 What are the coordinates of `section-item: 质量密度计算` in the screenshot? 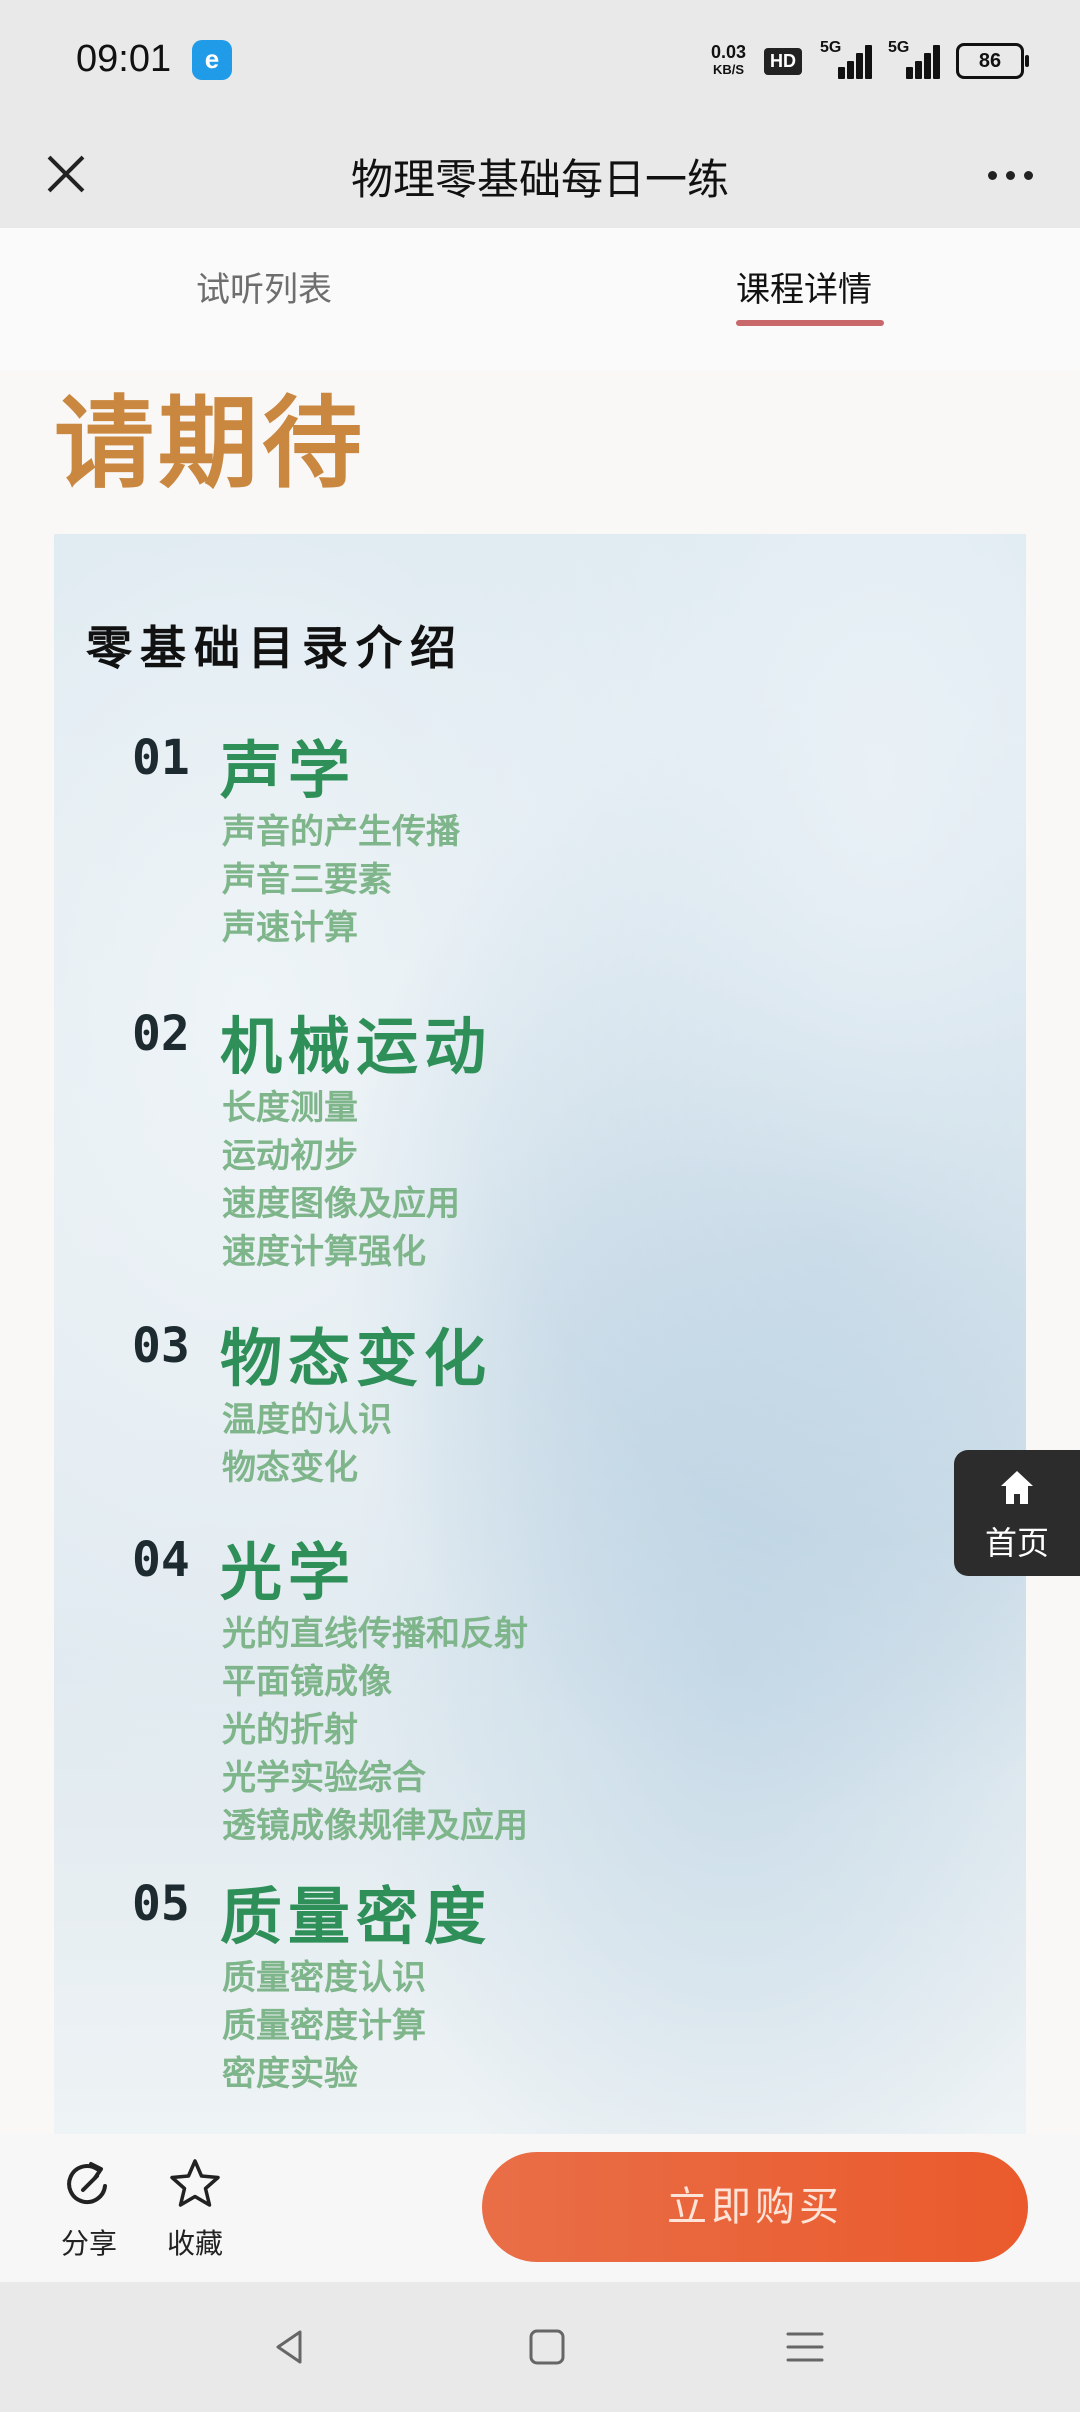 It's located at (324, 2026).